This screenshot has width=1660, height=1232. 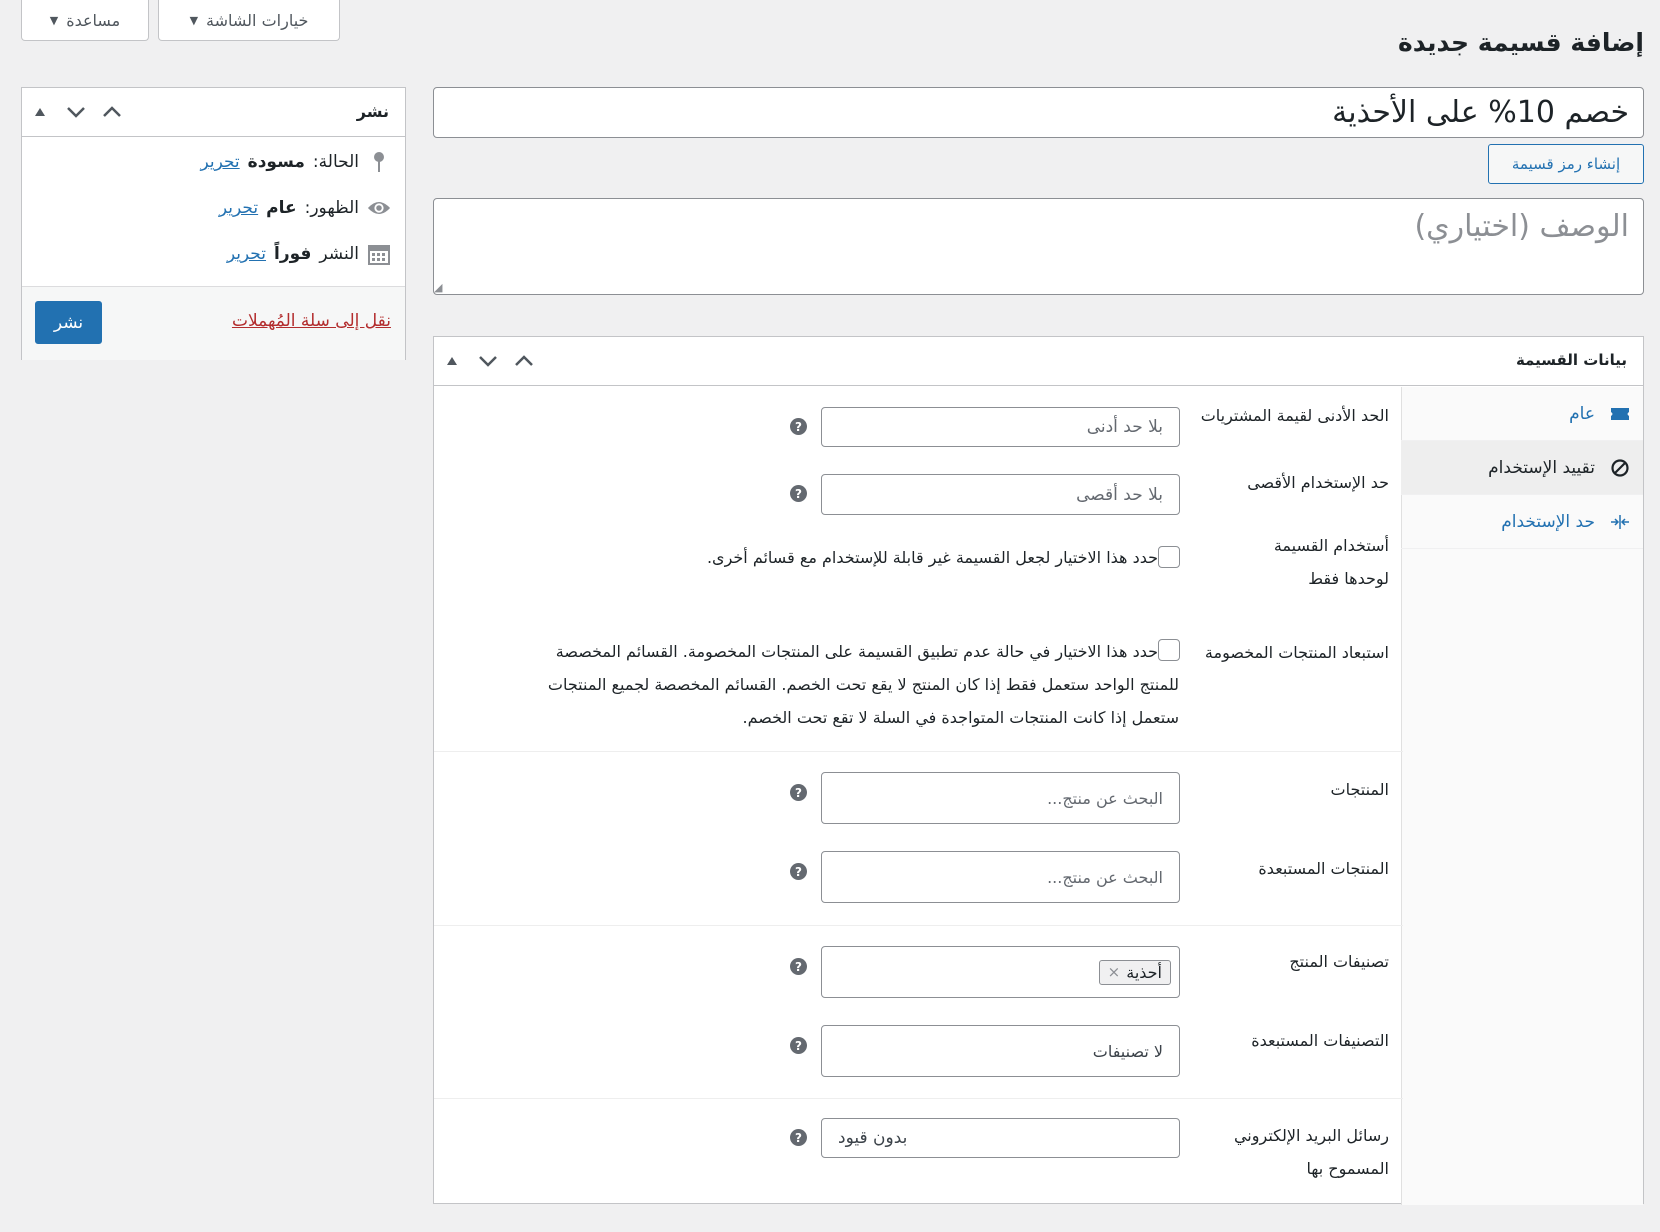 I want to click on screen-options-tab: ▼ خيارات الشاشة, so click(x=249, y=20).